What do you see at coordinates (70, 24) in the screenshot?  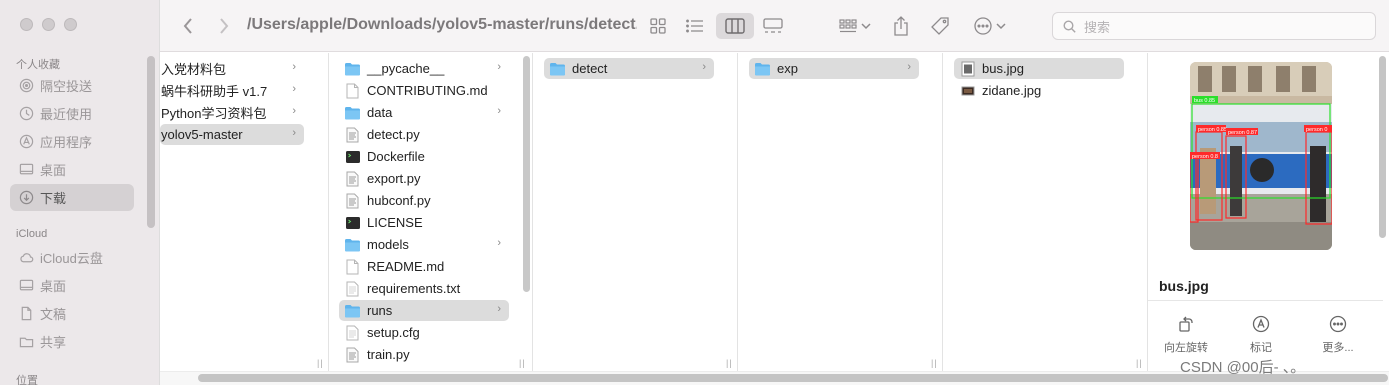 I see `zoom-button` at bounding box center [70, 24].